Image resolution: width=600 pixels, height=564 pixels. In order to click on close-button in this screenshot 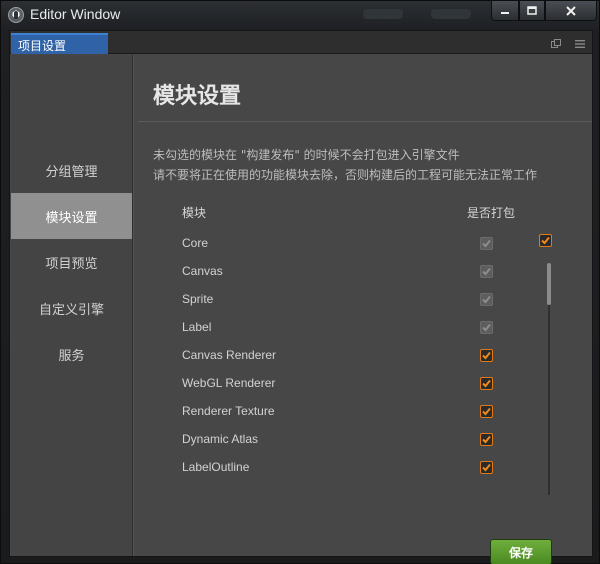, I will do `click(571, 11)`.